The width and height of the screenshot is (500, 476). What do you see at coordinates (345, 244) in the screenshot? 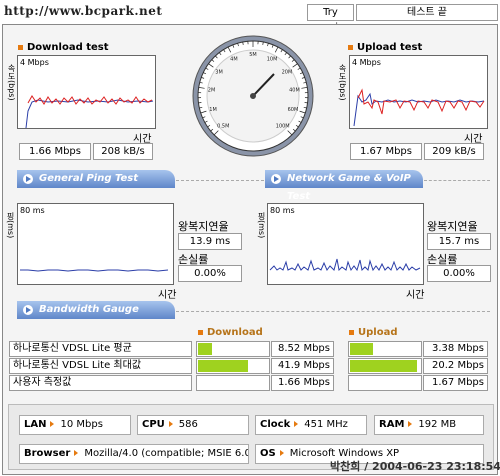
I see `game-graph: 80 ms` at bounding box center [345, 244].